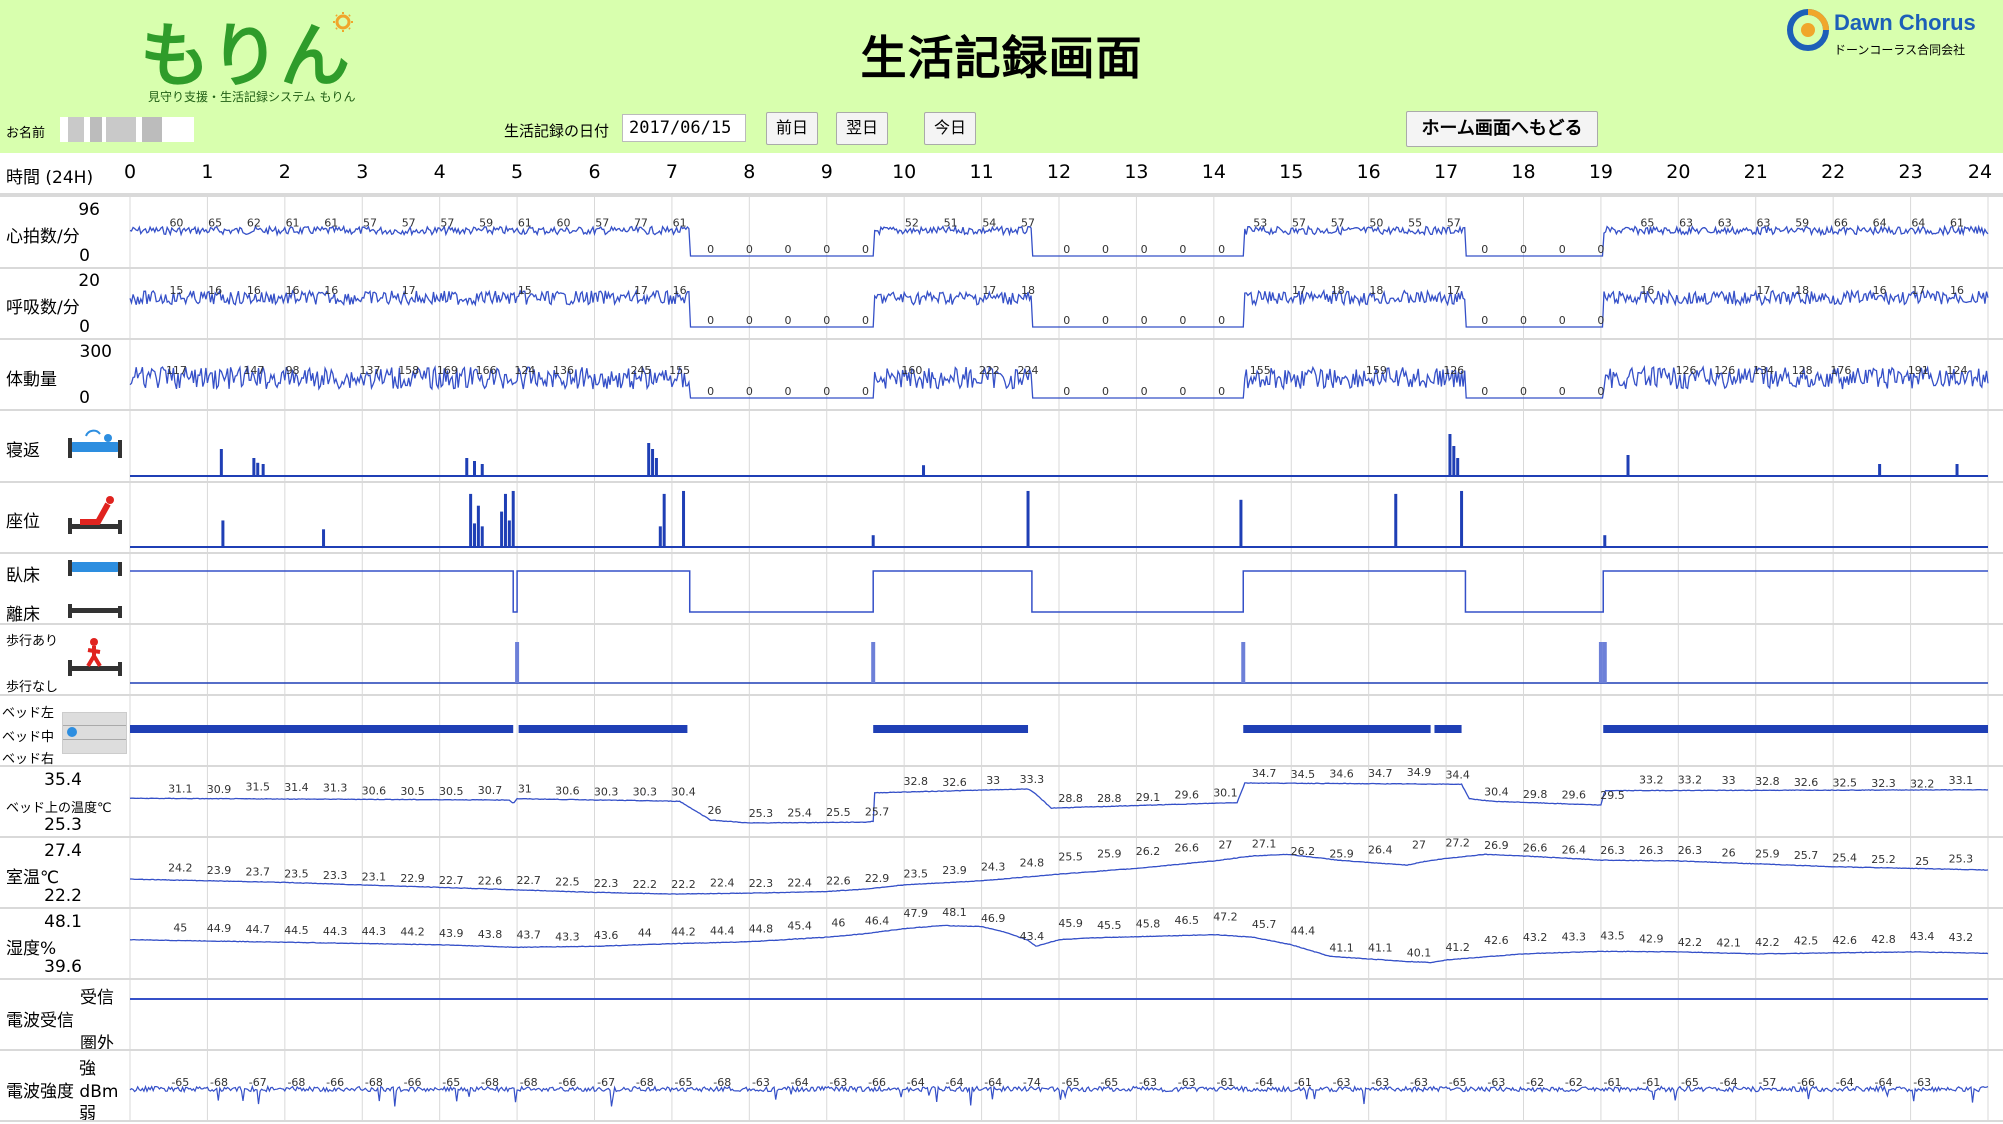  I want to click on data-label: 43.2, so click(1535, 937).